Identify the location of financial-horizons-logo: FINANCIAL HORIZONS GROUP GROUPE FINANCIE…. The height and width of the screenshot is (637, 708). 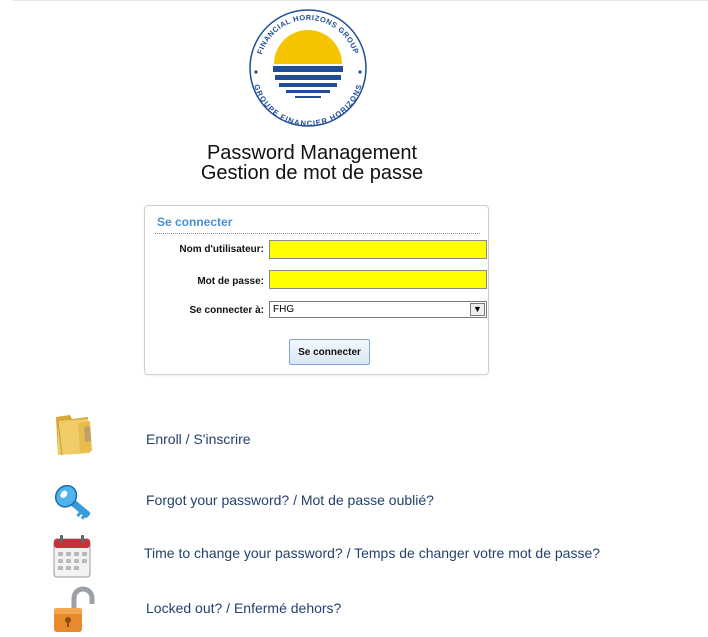
(308, 68).